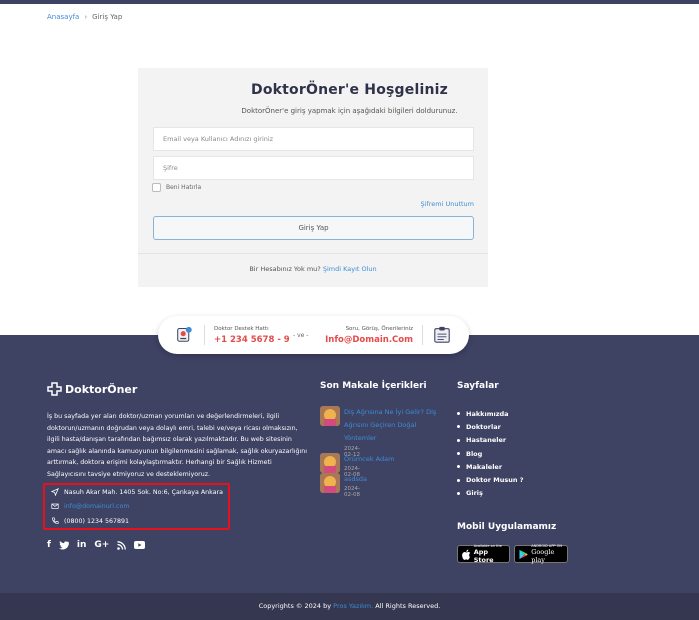 The width and height of the screenshot is (699, 620). What do you see at coordinates (474, 493) in the screenshot?
I see `page-link-label: Giriş` at bounding box center [474, 493].